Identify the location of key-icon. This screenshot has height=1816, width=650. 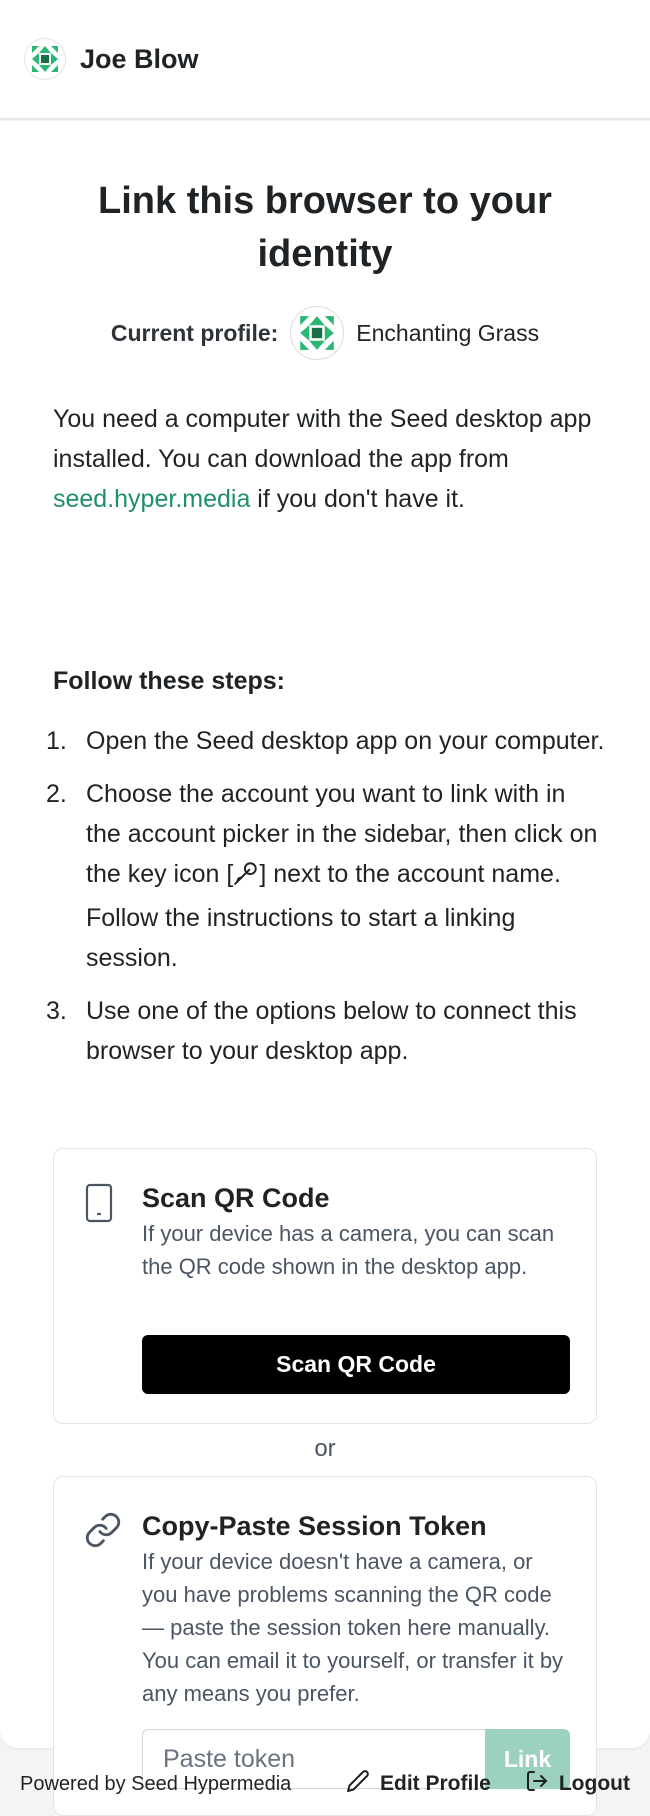
(246, 878).